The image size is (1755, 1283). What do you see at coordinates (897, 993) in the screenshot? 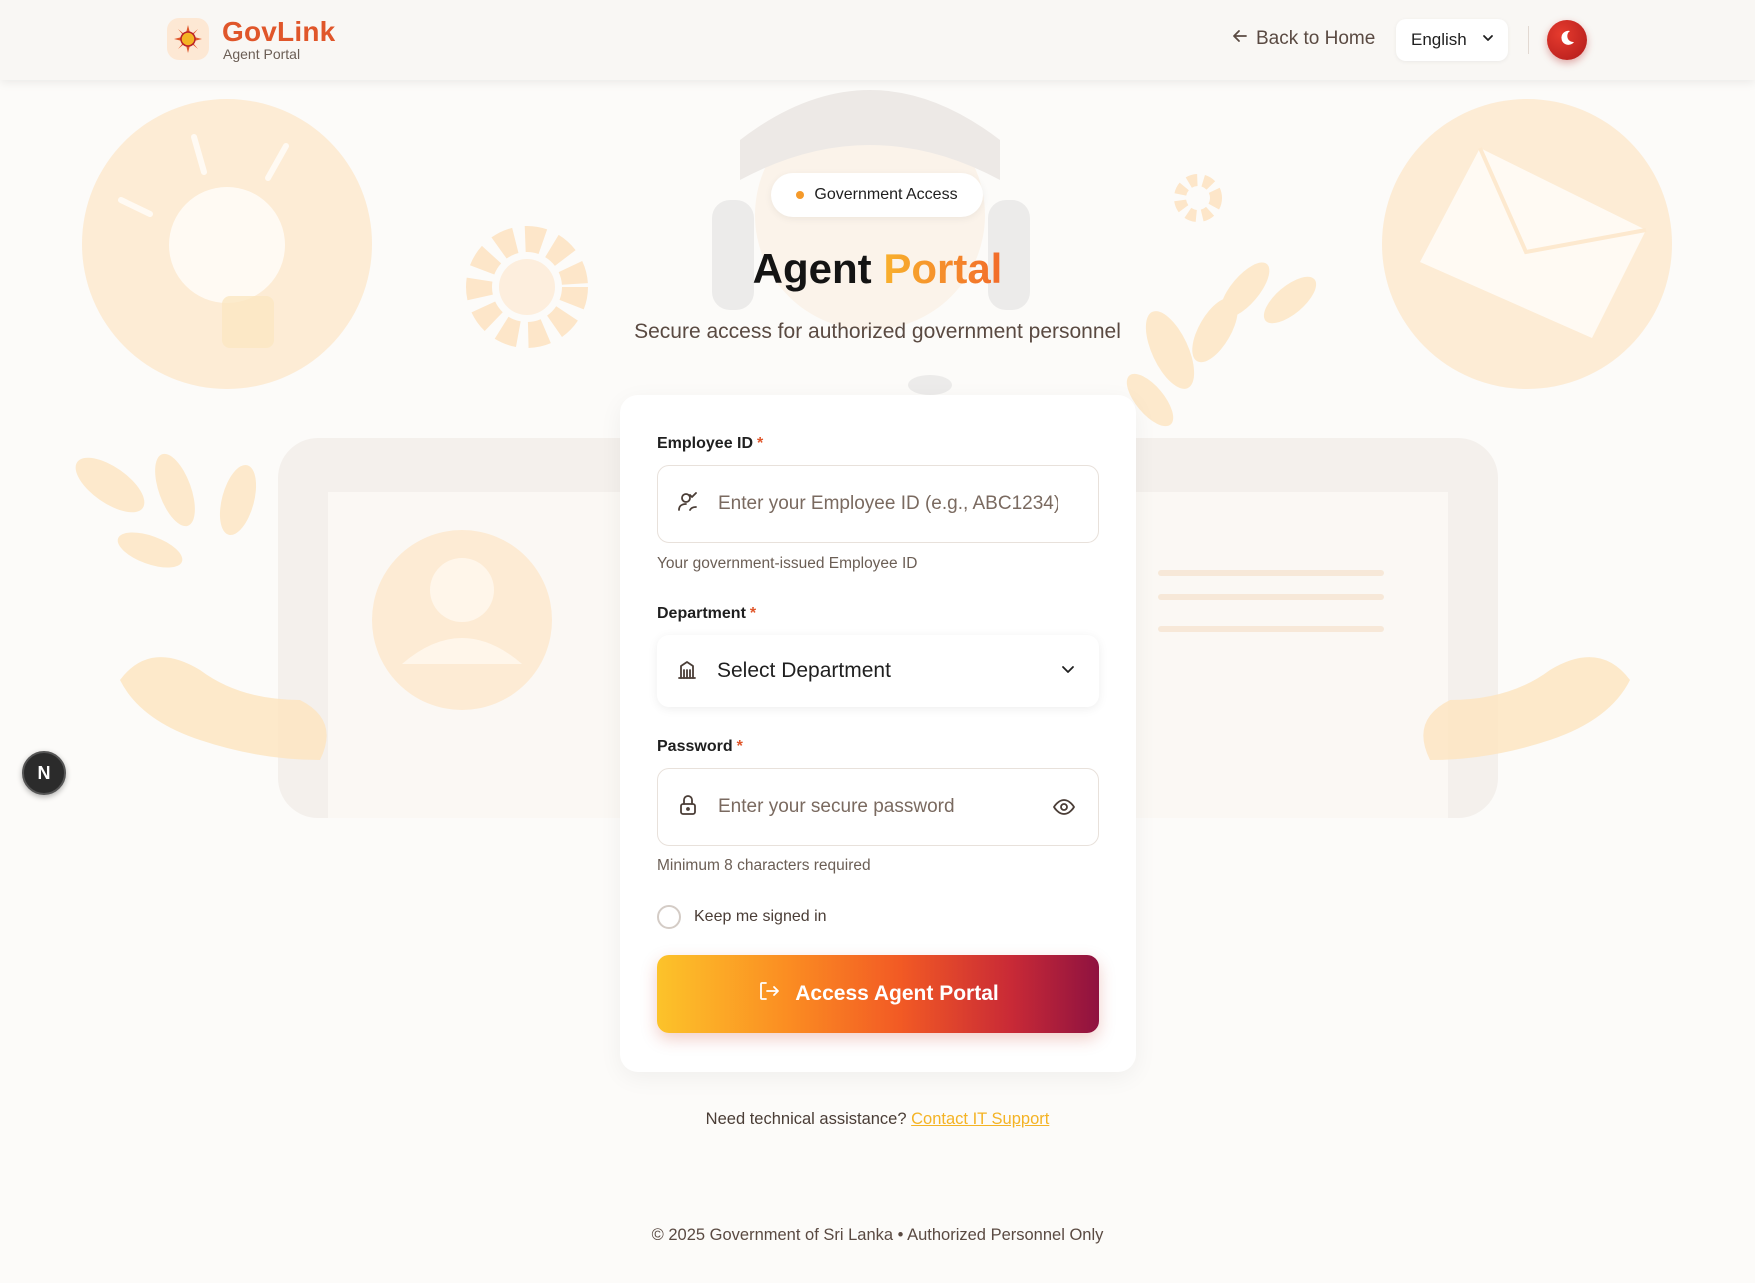
I see `submit-label: Access Agent Portal` at bounding box center [897, 993].